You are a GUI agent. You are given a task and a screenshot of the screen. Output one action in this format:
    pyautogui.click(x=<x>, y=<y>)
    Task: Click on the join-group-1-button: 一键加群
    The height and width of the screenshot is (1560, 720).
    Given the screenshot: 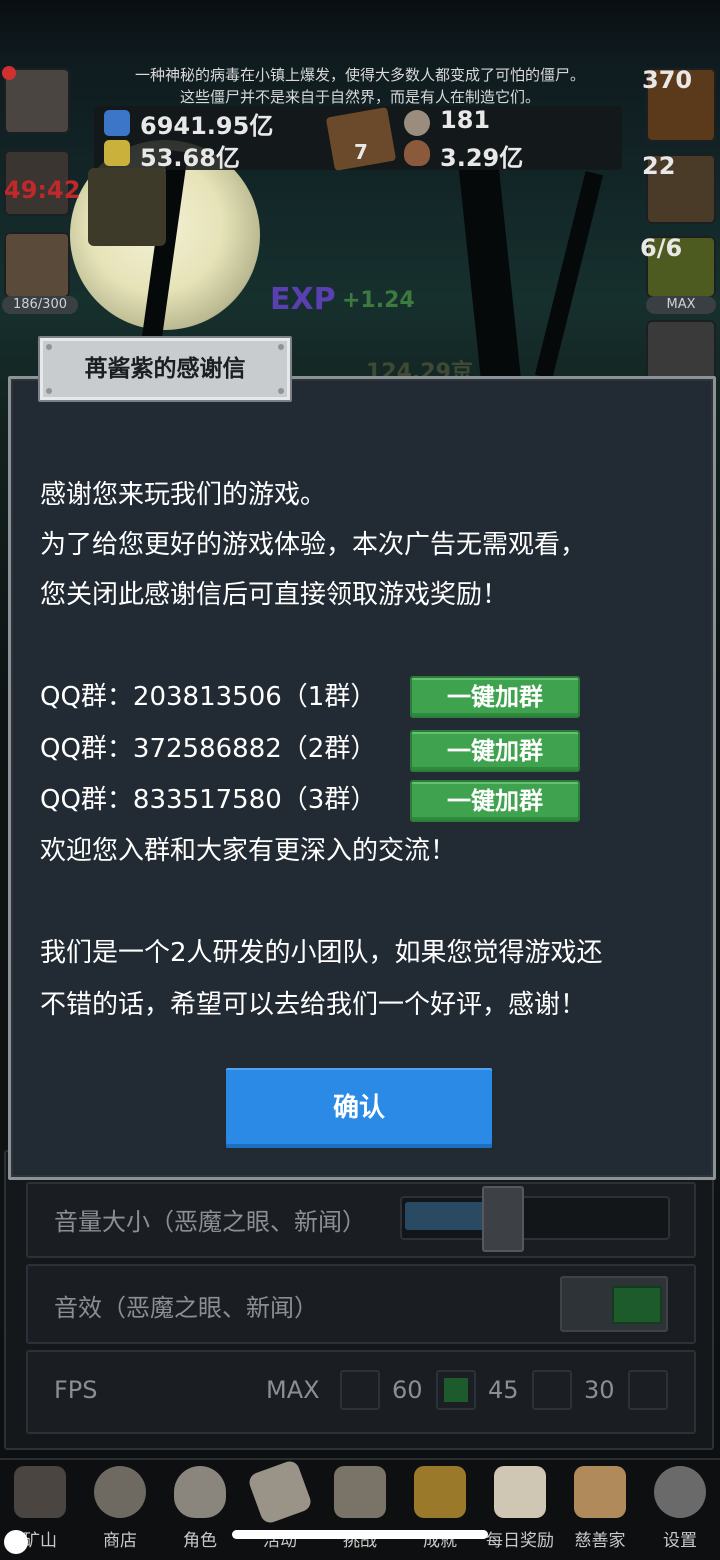 What is the action you would take?
    pyautogui.click(x=495, y=697)
    